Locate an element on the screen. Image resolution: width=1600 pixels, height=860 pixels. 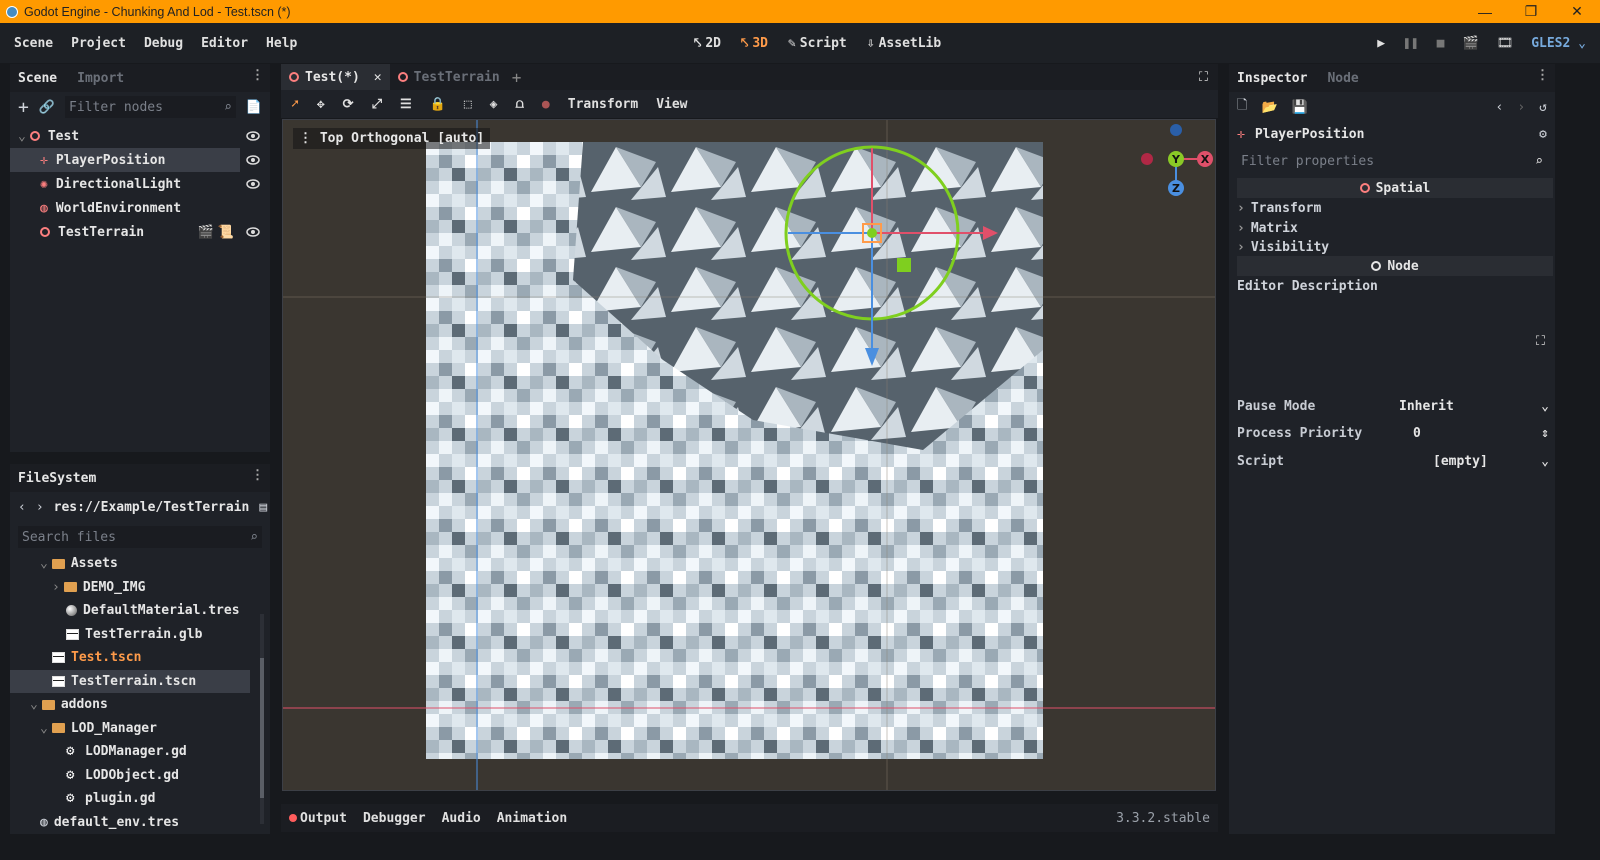
tab-node: Node is located at coordinates (1342, 78).